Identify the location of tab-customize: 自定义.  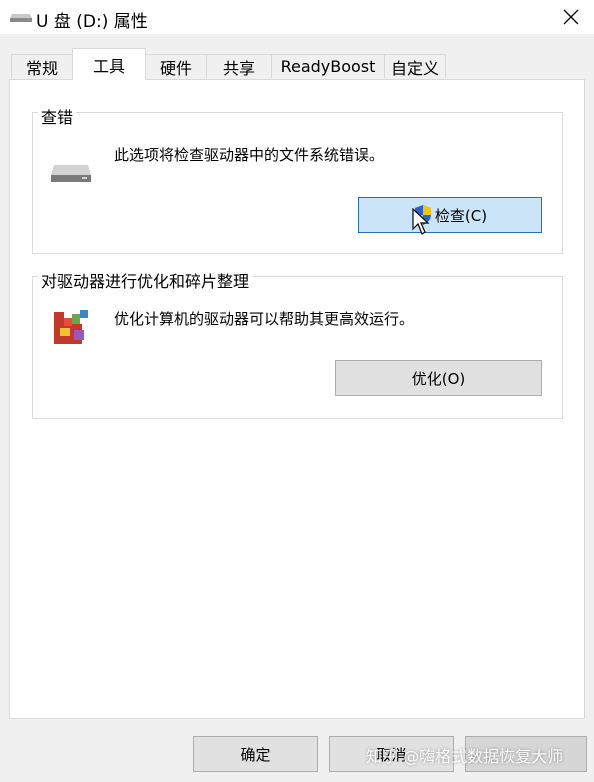
(415, 66).